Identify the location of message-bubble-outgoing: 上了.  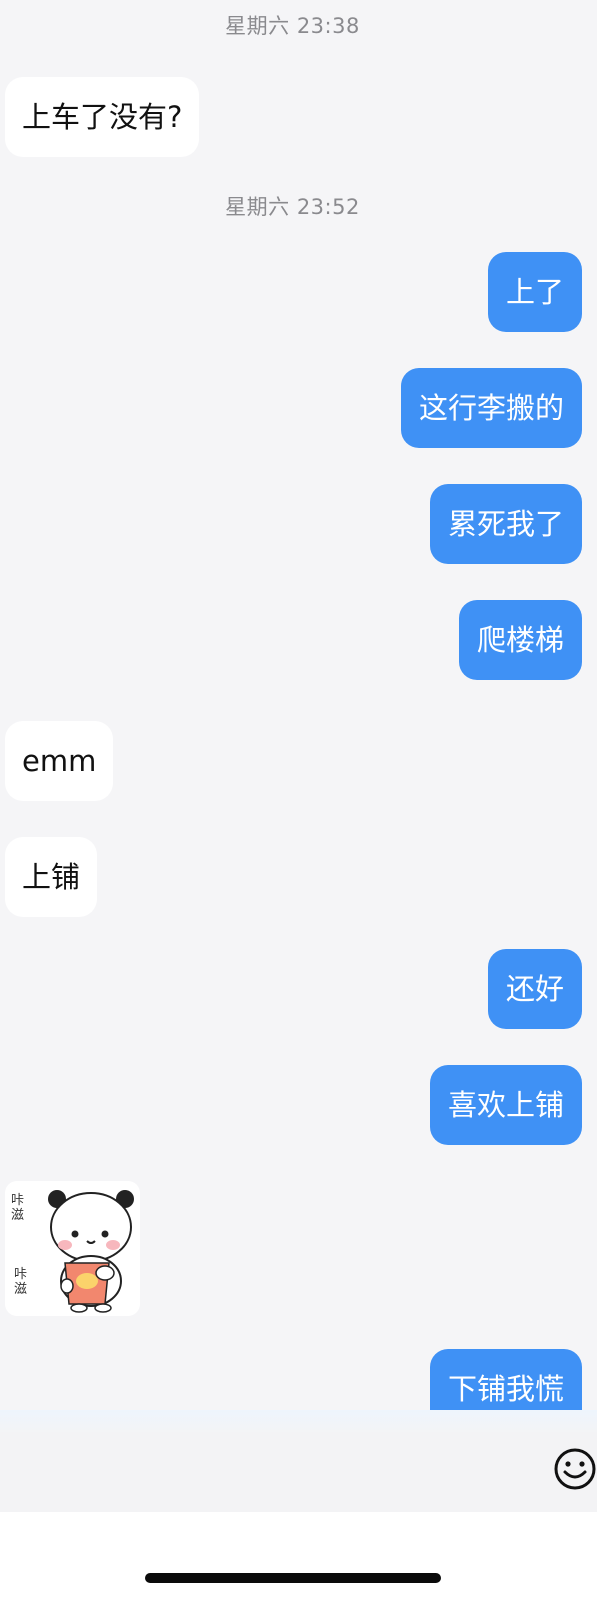
(534, 292).